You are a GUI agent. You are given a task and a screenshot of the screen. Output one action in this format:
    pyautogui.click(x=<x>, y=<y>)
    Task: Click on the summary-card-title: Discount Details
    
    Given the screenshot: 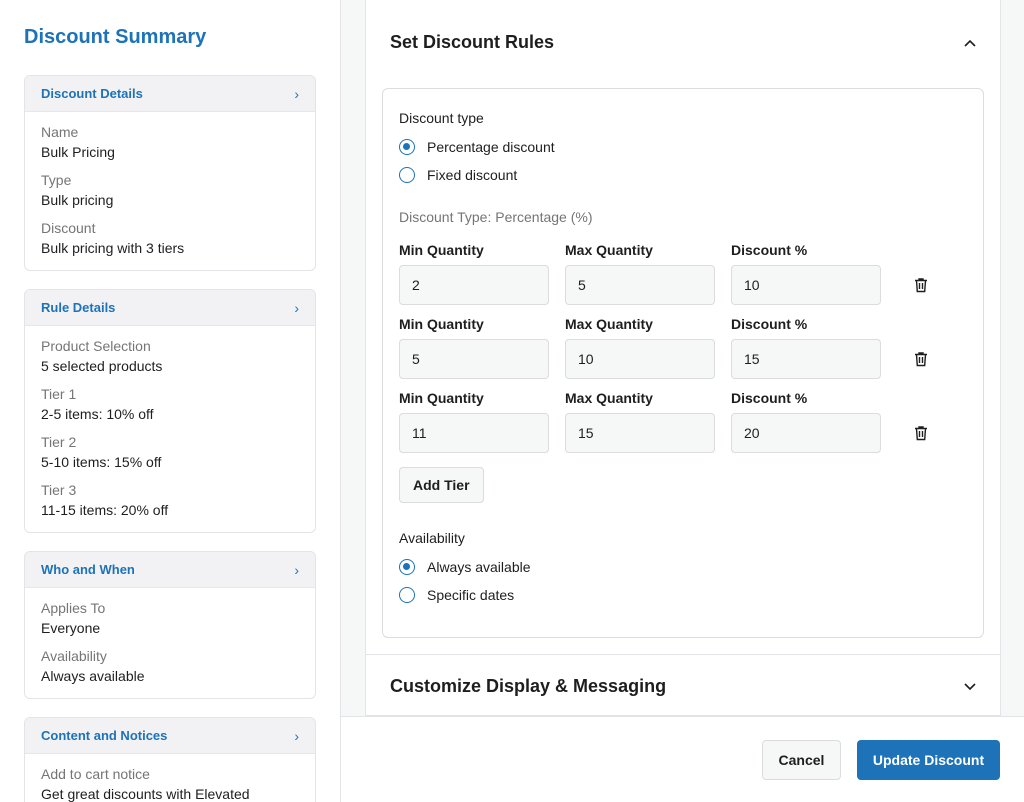 What is the action you would take?
    pyautogui.click(x=92, y=93)
    